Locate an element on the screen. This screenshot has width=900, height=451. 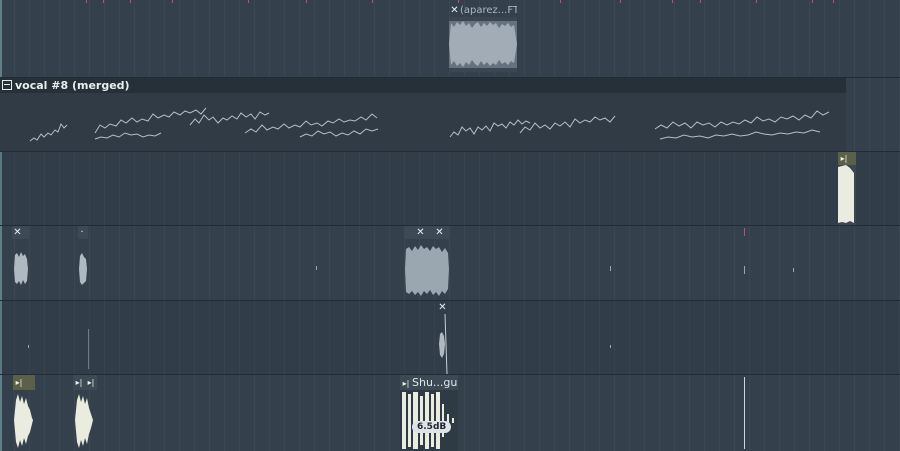
merge-icon is located at coordinates (7, 85).